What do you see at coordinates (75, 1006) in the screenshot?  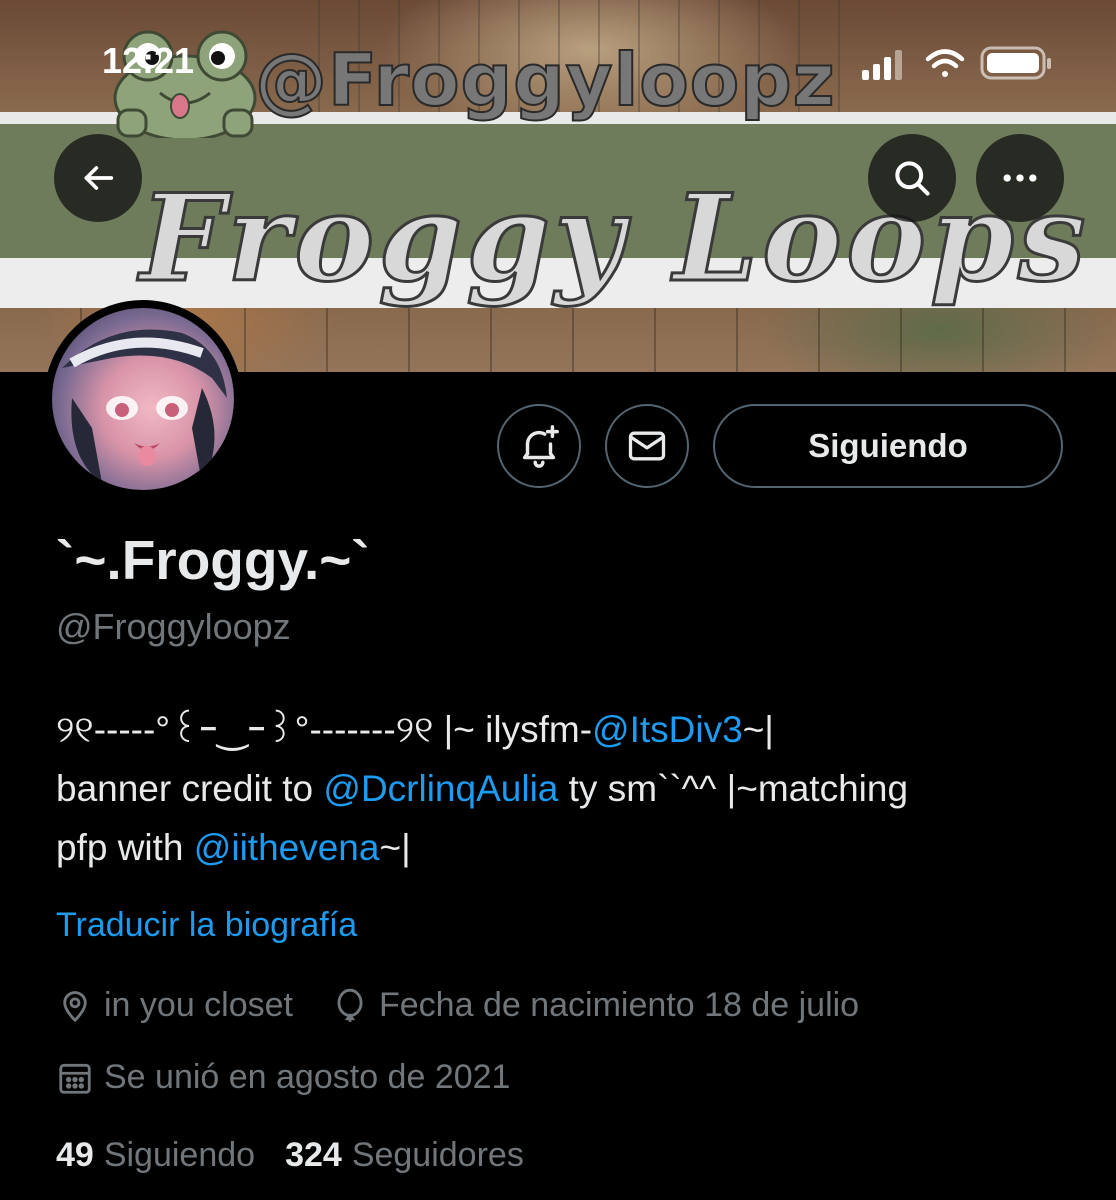 I see `location-pin-icon` at bounding box center [75, 1006].